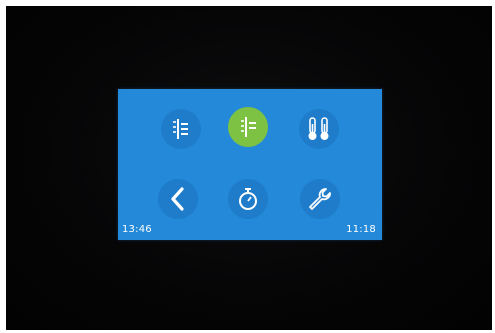  What do you see at coordinates (137, 229) in the screenshot?
I see `status-time-left: 13:46` at bounding box center [137, 229].